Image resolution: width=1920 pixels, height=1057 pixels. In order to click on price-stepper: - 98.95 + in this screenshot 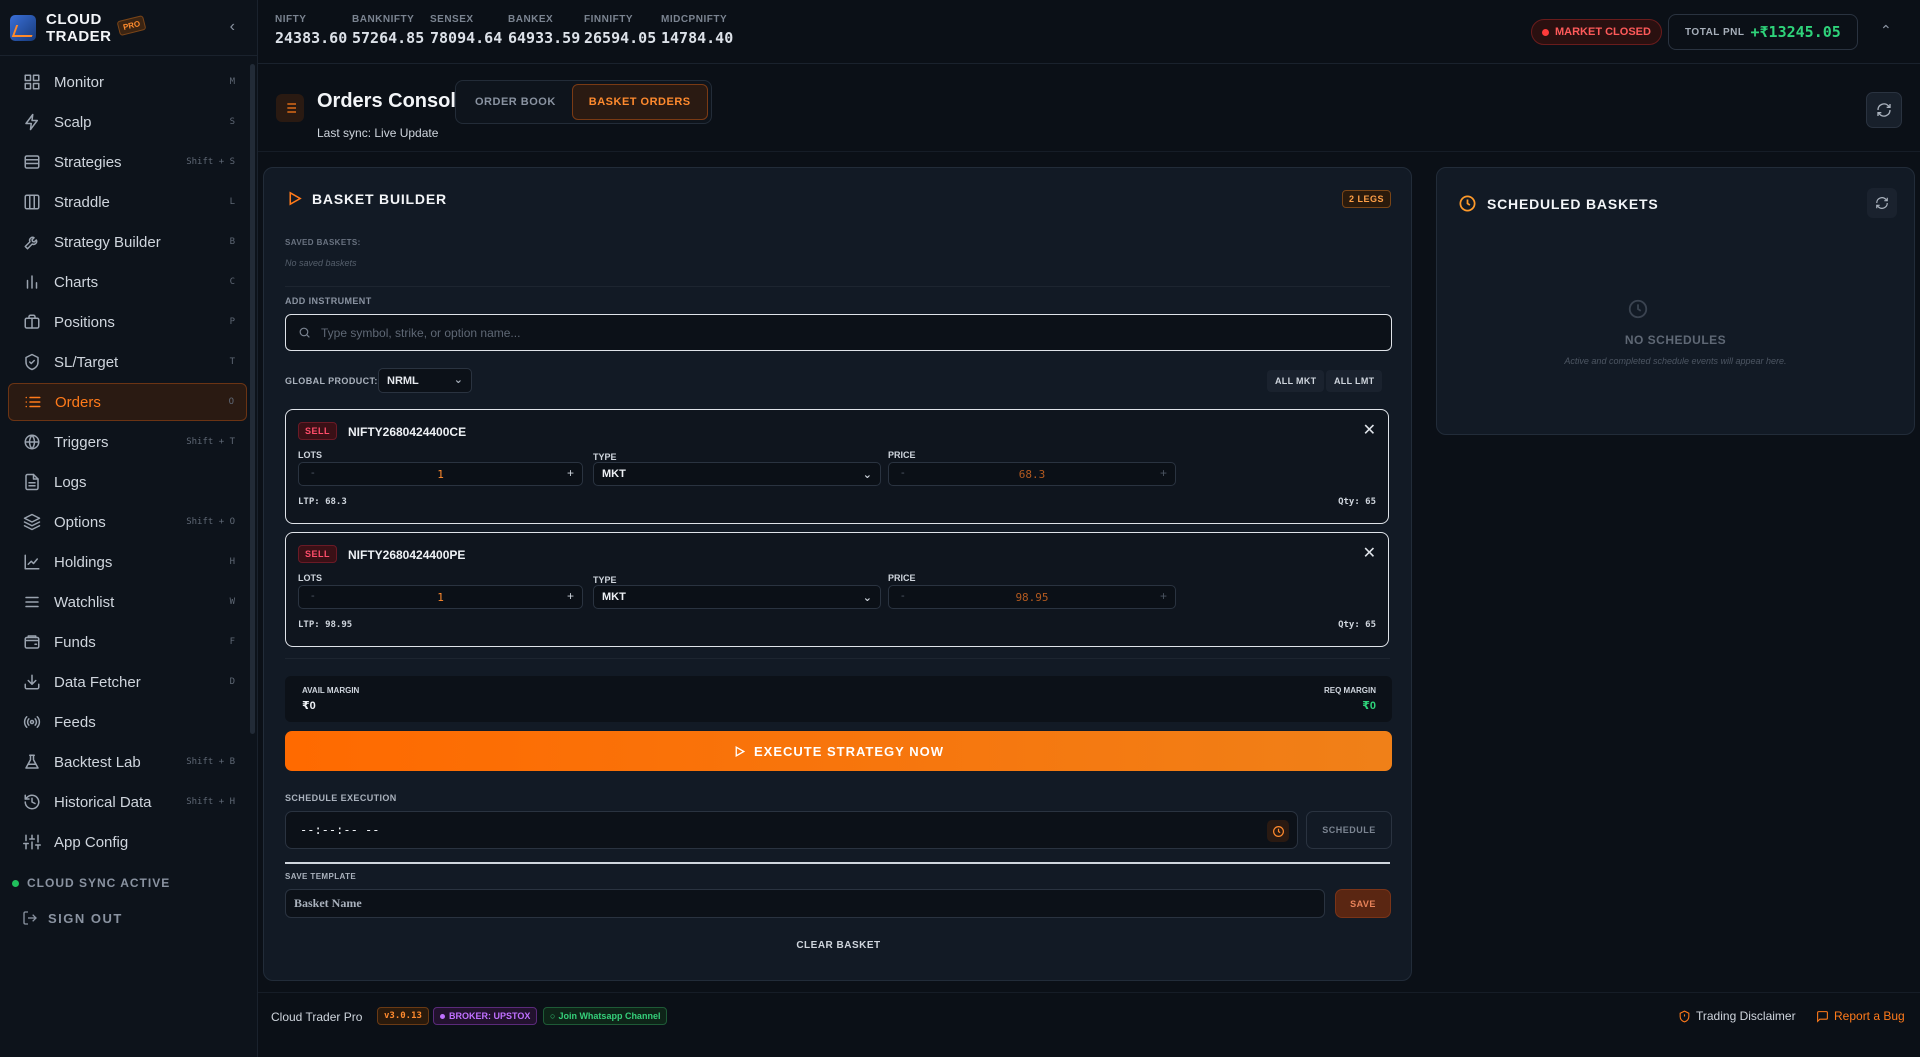, I will do `click(1032, 597)`.